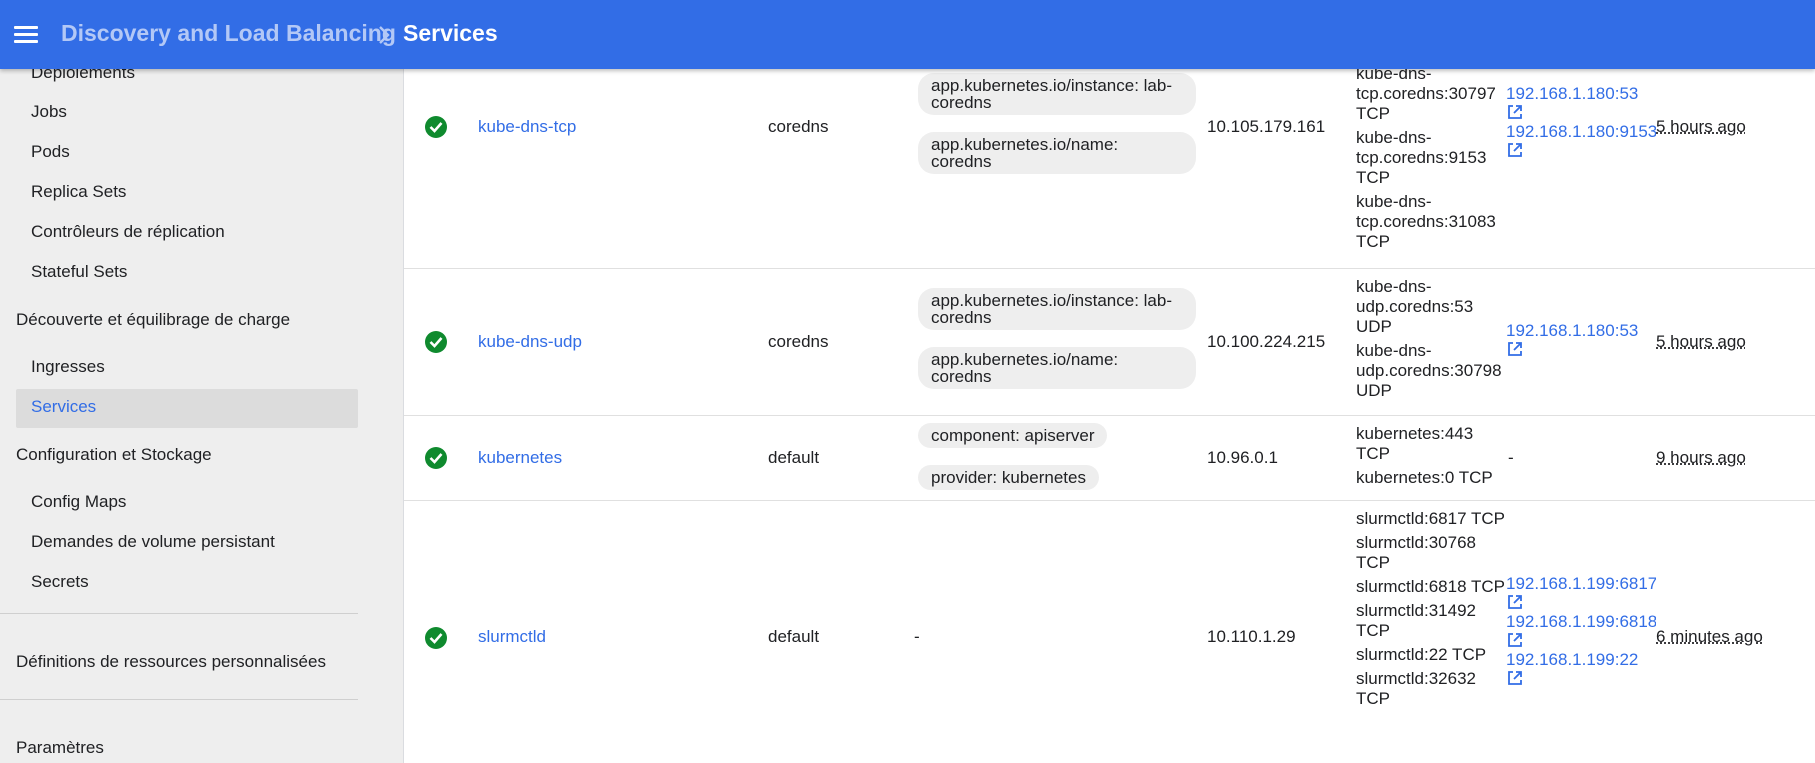 The width and height of the screenshot is (1815, 763). I want to click on sidebar-item-deploiements: Déploiements, so click(83, 76).